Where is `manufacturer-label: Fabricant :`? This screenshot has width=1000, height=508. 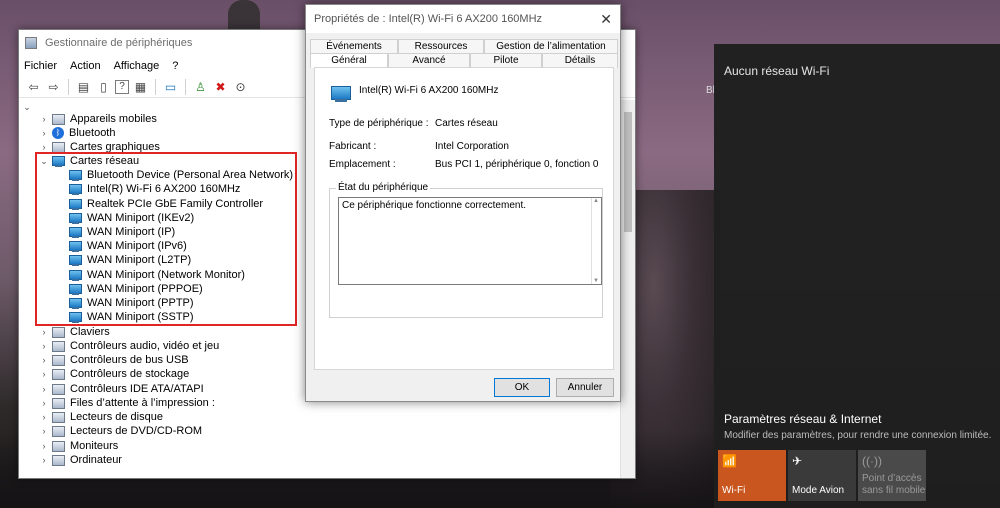
manufacturer-label: Fabricant : is located at coordinates (353, 146).